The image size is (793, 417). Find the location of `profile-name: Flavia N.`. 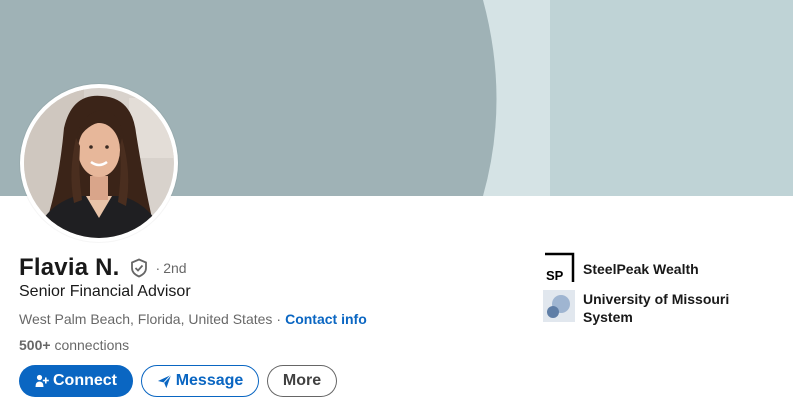

profile-name: Flavia N. is located at coordinates (69, 267).